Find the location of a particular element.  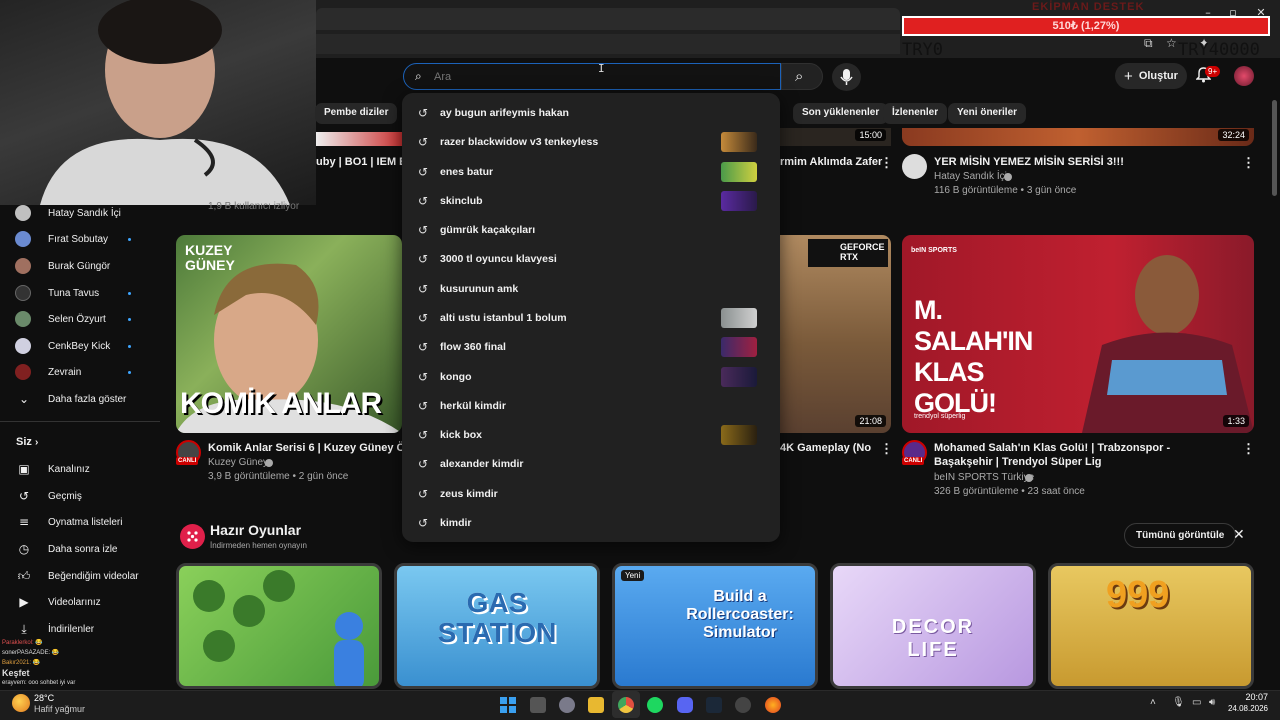

page-scrollbar is located at coordinates (1274, 148).